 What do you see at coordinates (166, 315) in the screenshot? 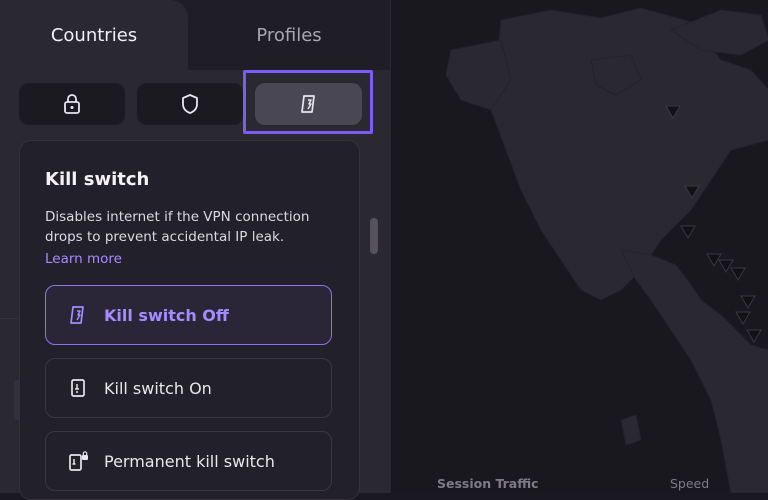
I see `kill-switch-off-label: Kill switch Off` at bounding box center [166, 315].